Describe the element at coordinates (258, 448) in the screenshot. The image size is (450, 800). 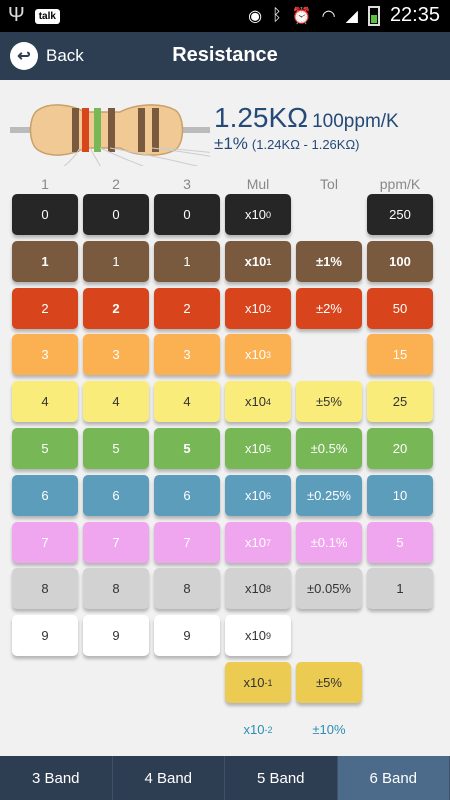
I see `multiplier-5: x10 5` at that location.